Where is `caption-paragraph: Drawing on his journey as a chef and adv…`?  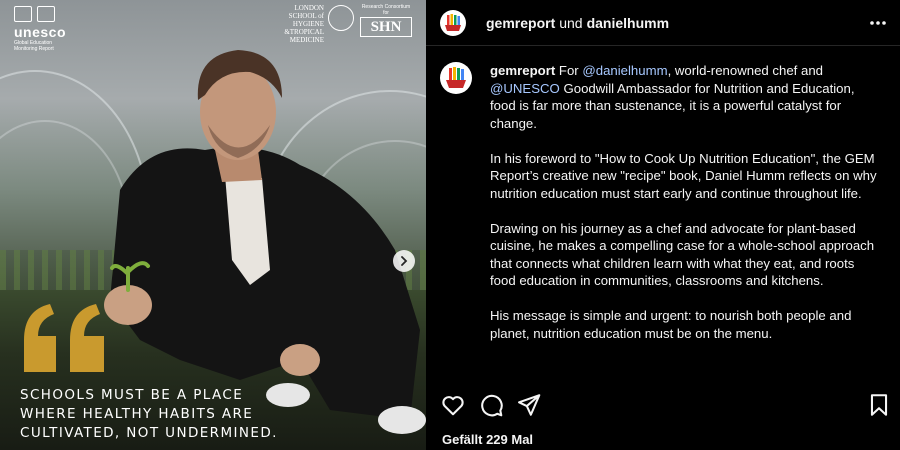
caption-paragraph: Drawing on his journey as a chef and adv… is located at coordinates (682, 254).